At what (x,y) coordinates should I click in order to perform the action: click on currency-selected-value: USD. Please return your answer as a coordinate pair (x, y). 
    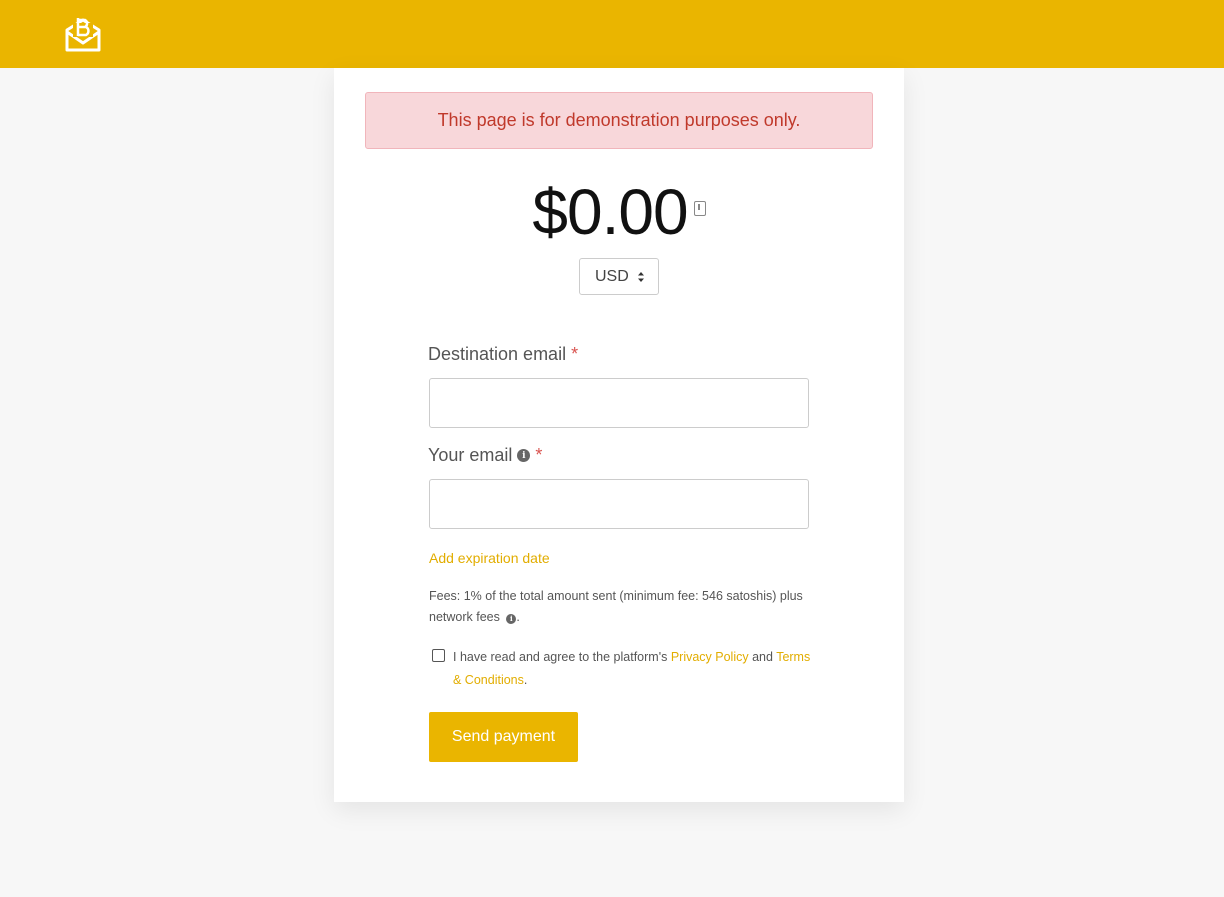
    Looking at the image, I should click on (612, 276).